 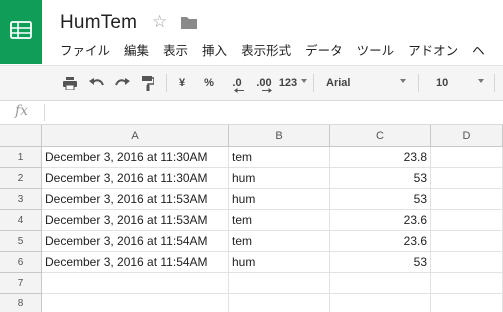 What do you see at coordinates (467, 262) in the screenshot?
I see `cell-d6` at bounding box center [467, 262].